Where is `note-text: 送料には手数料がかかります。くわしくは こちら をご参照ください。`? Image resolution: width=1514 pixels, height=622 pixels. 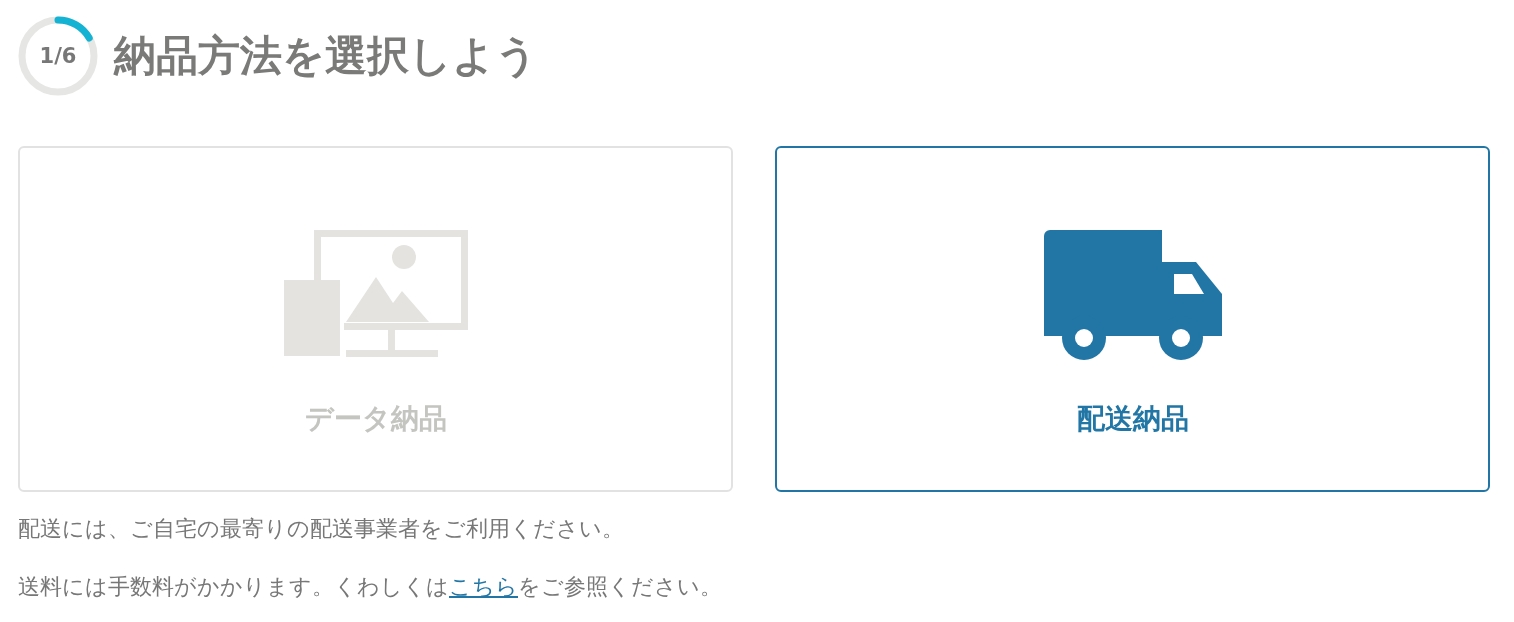
note-text: 送料には手数料がかかります。くわしくは こちら をご参照ください。 is located at coordinates (370, 587).